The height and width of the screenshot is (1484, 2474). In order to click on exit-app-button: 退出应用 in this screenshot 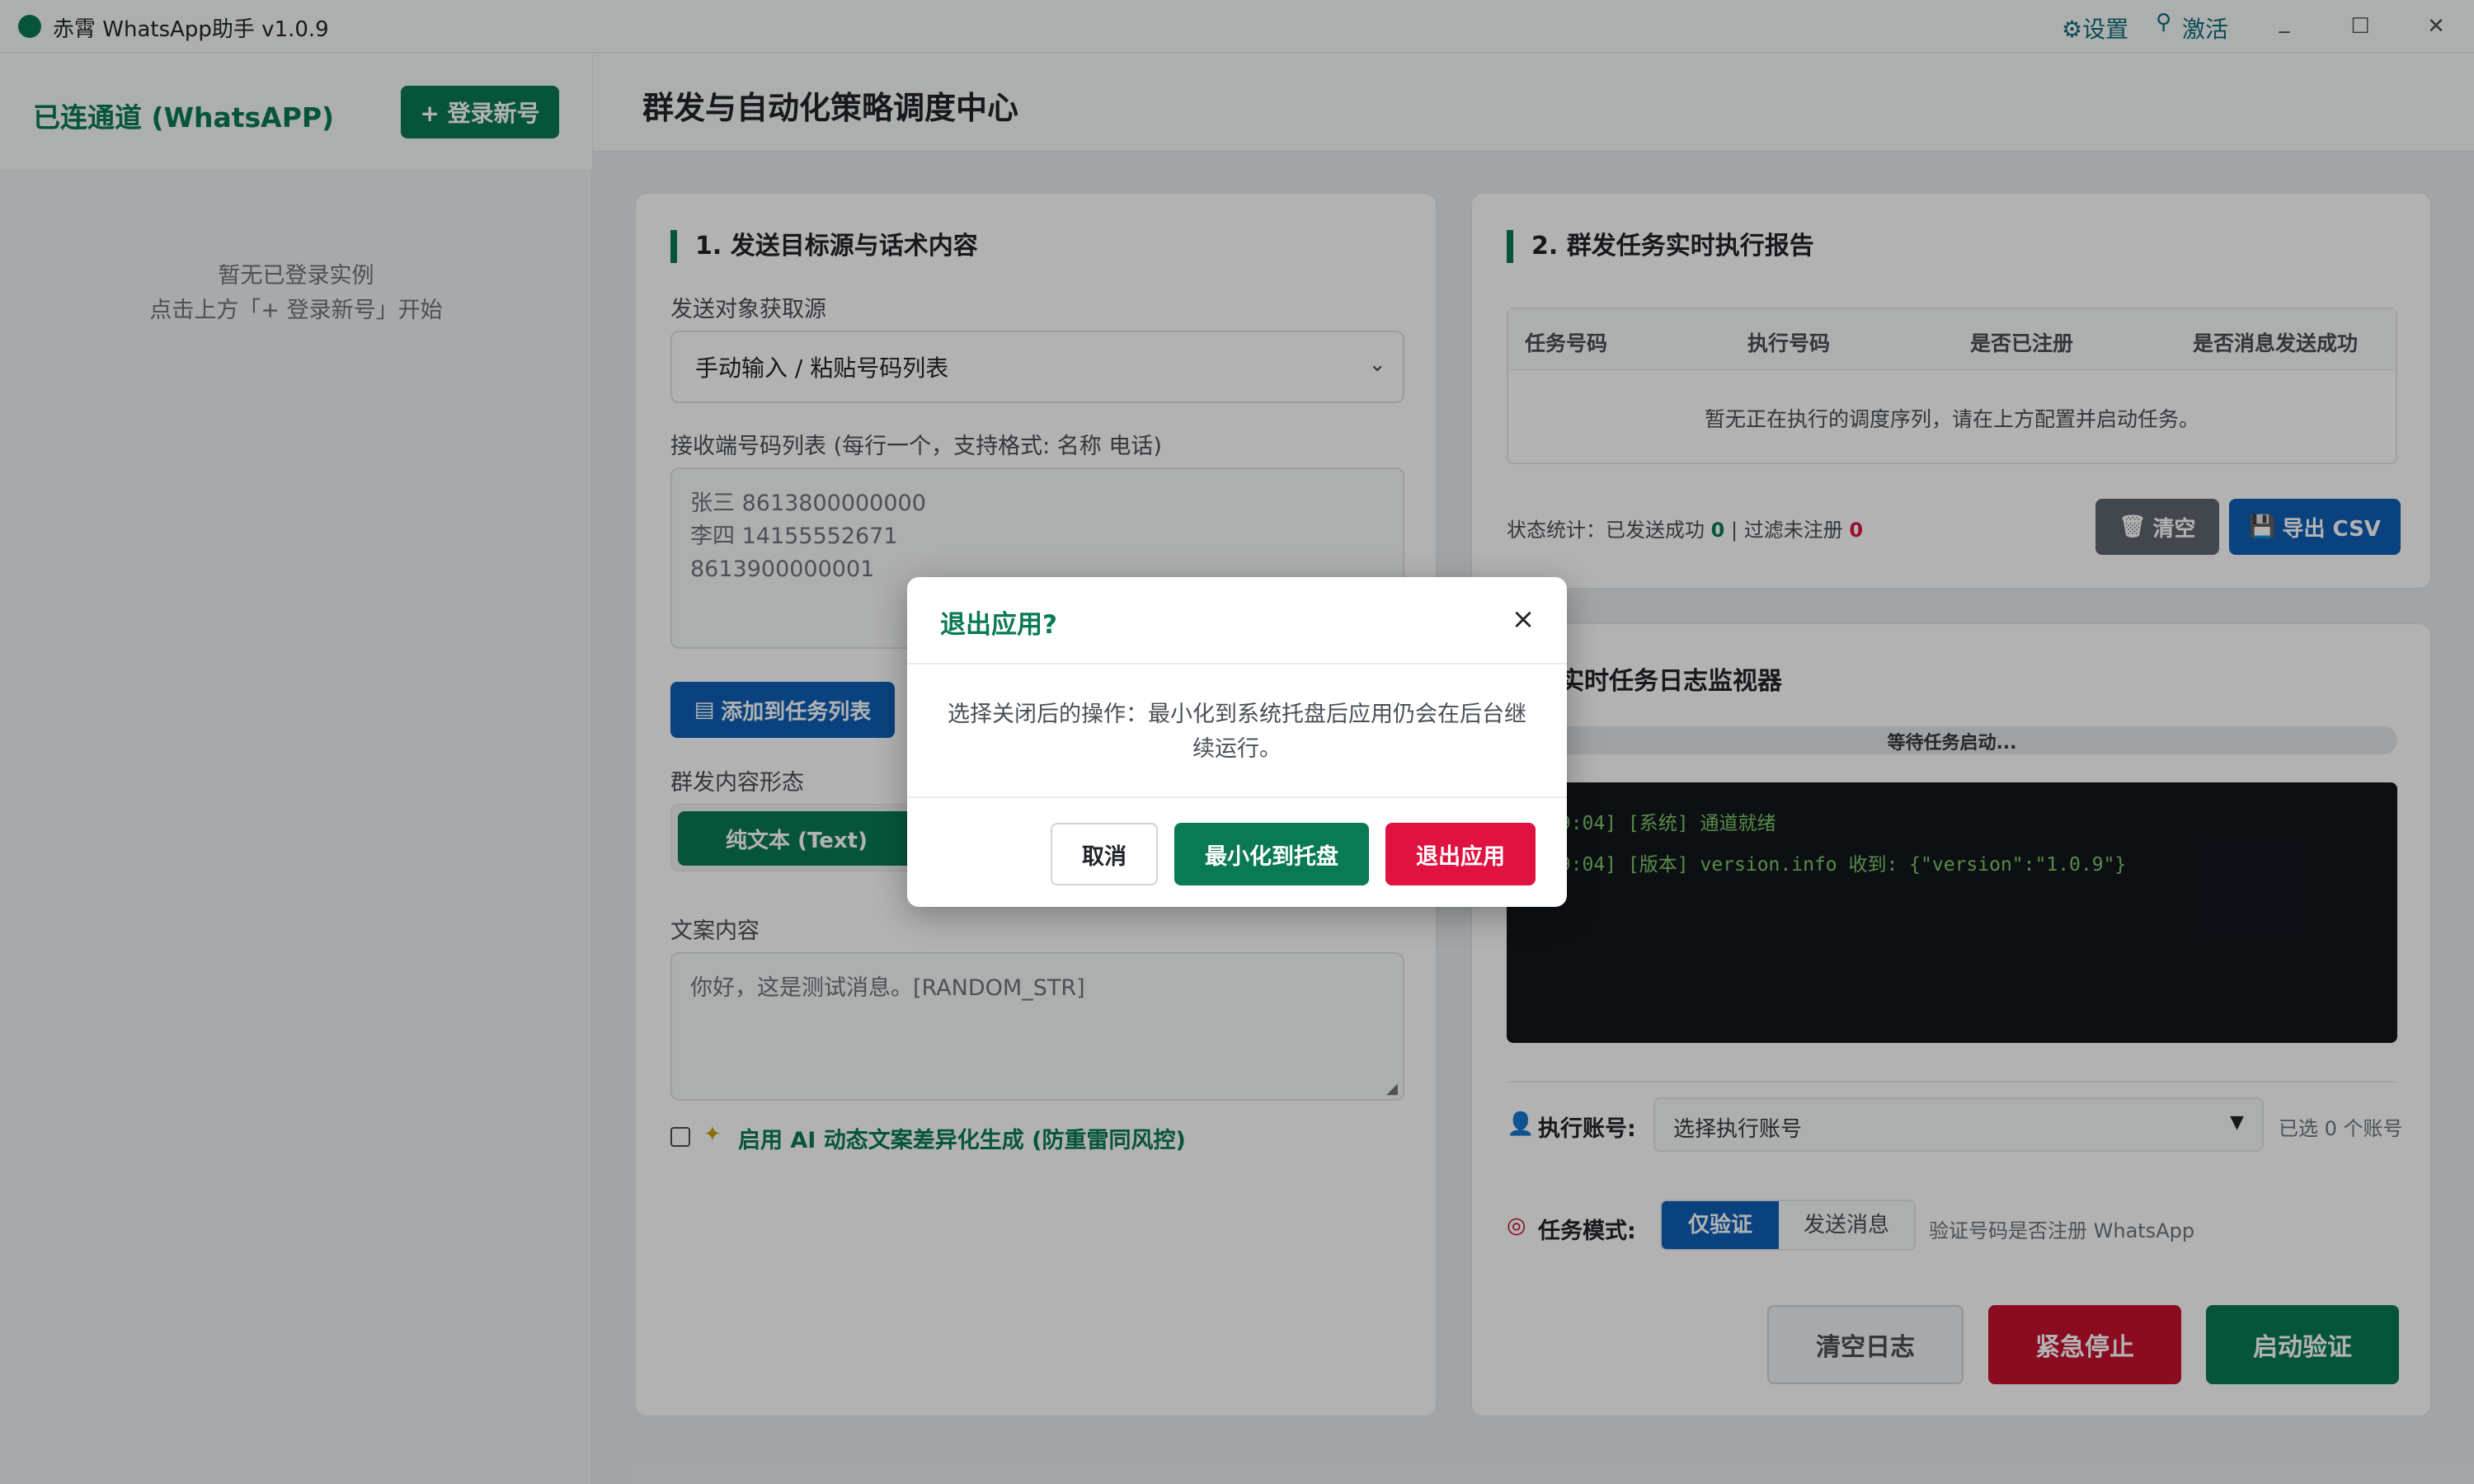, I will do `click(1460, 854)`.